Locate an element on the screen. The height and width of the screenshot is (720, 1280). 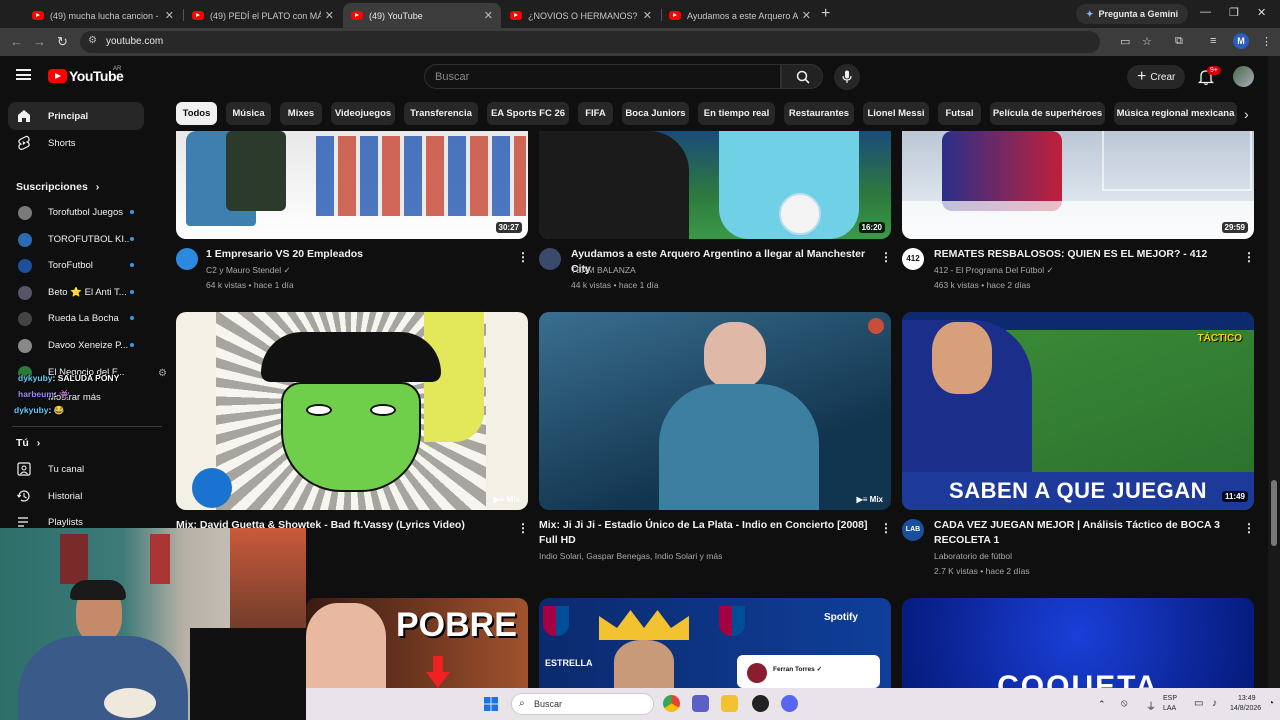
chip-en-tiempo-real: En tiempo real is located at coordinates (736, 113).